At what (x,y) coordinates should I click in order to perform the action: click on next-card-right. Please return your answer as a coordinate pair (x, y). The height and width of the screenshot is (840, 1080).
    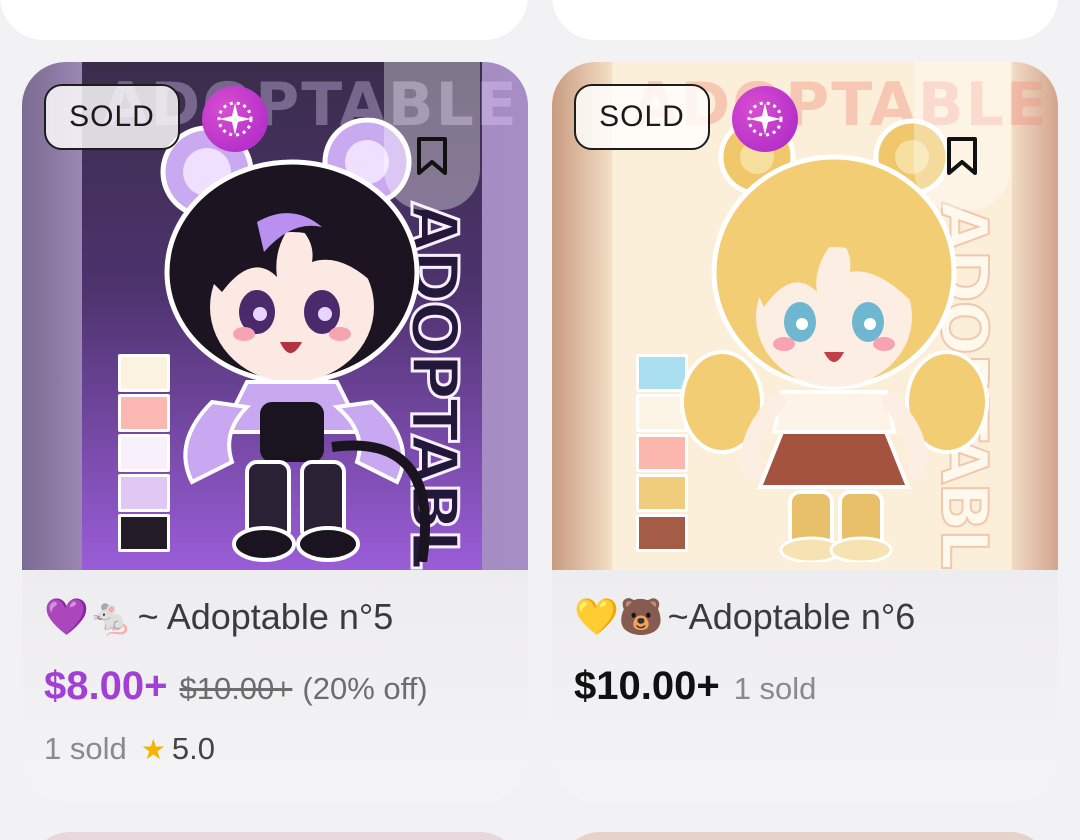
    Looking at the image, I should click on (805, 836).